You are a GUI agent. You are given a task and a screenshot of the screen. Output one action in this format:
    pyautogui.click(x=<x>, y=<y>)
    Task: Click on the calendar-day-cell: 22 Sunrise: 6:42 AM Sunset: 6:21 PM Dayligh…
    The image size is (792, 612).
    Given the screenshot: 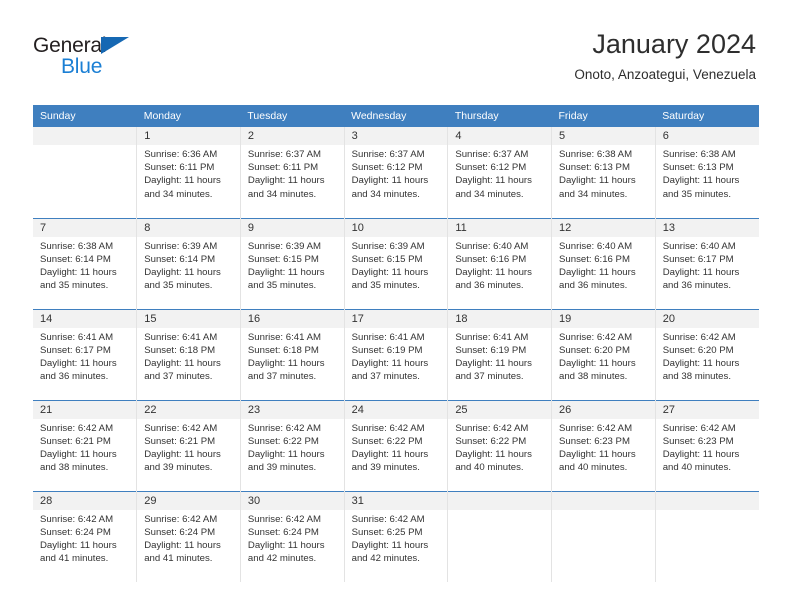 What is the action you would take?
    pyautogui.click(x=188, y=445)
    